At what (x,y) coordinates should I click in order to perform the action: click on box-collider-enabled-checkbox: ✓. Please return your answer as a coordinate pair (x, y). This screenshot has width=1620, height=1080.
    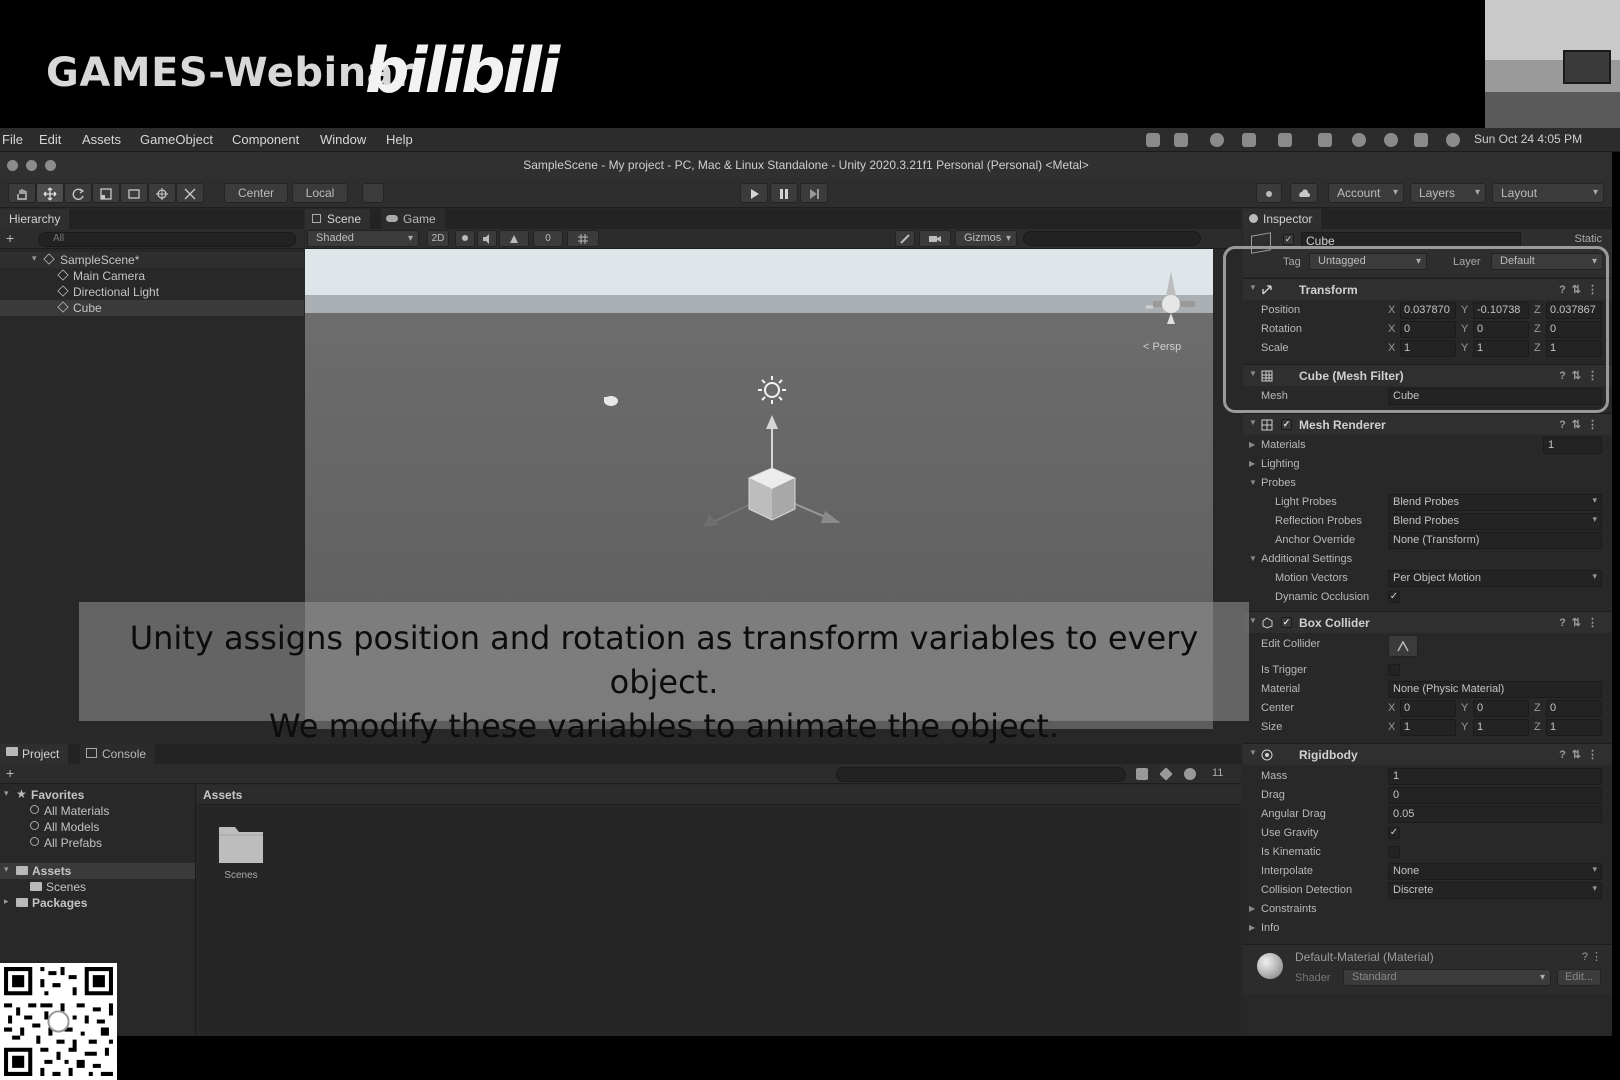
    Looking at the image, I should click on (1286, 622).